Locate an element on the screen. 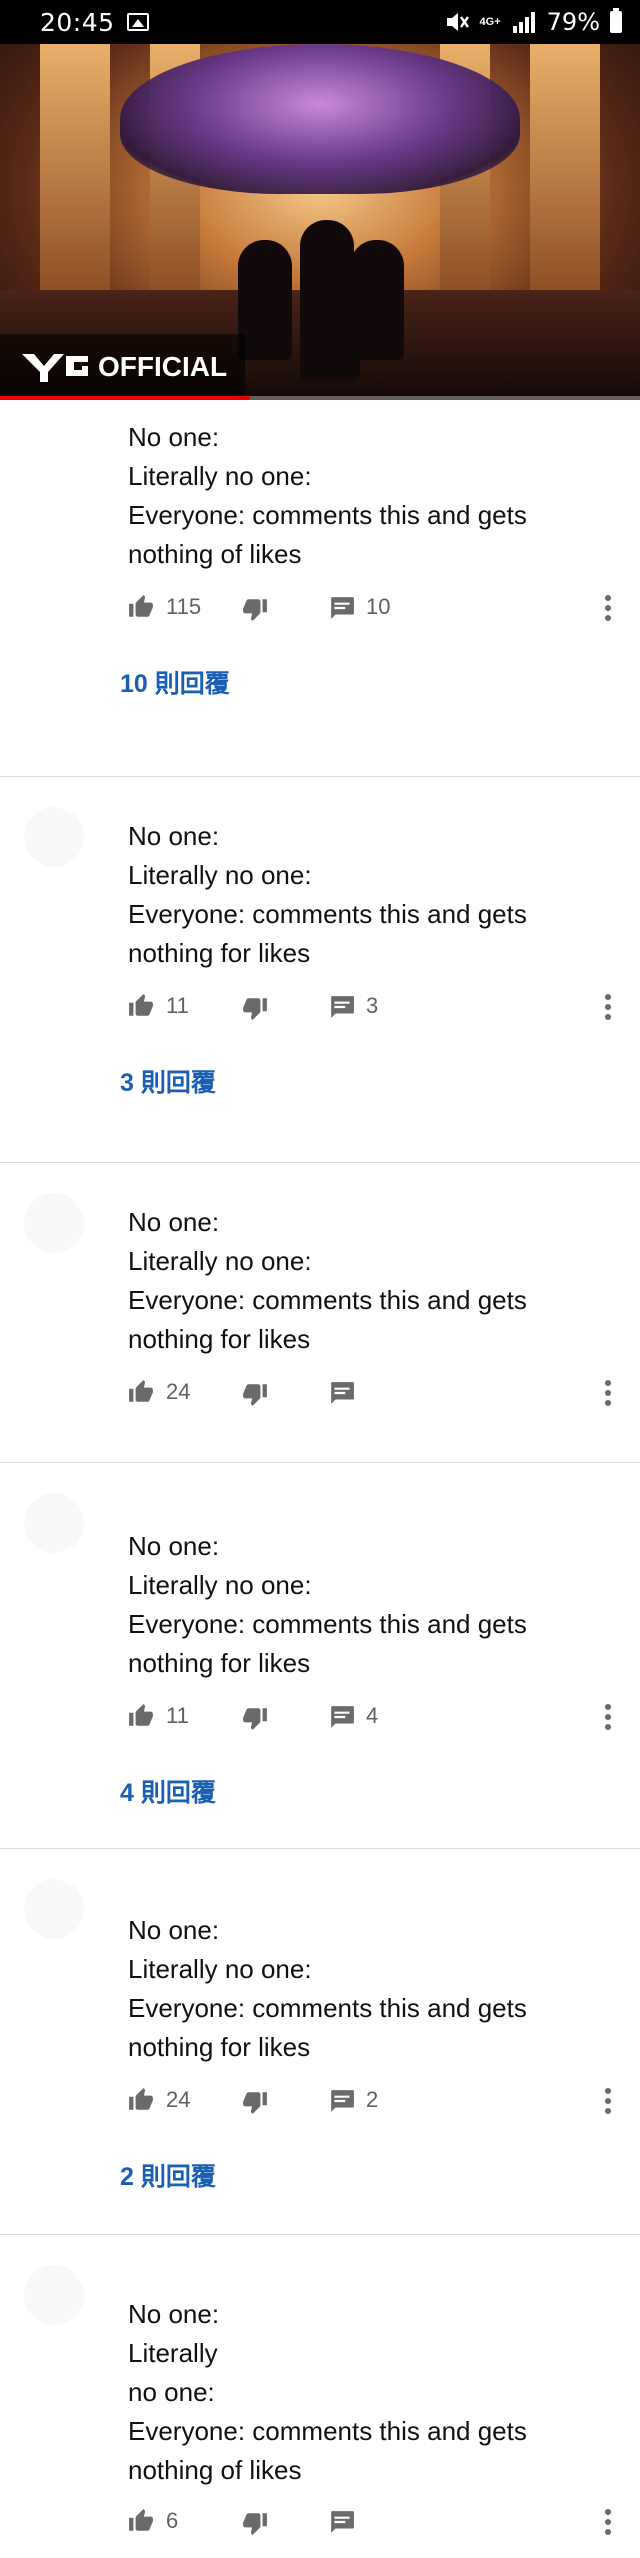  comment-actions: 115 10 is located at coordinates (384, 607).